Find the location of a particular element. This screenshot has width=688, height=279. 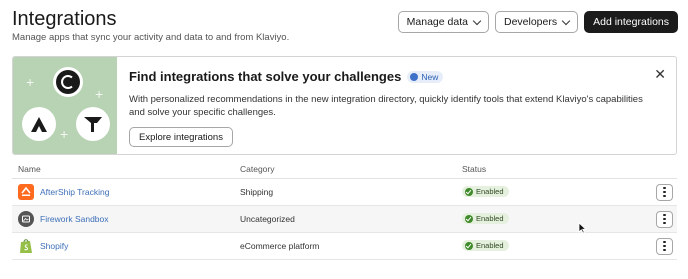

manage-data-label: Manage data is located at coordinates (437, 22).